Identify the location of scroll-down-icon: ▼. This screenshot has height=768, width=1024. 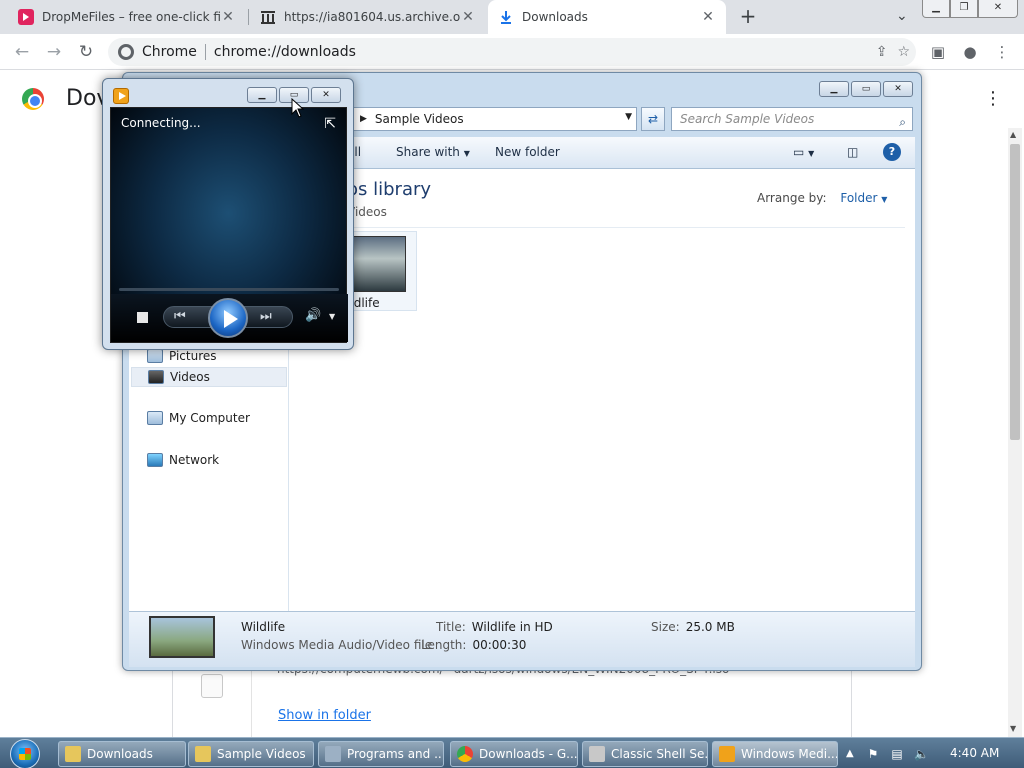
(1013, 728).